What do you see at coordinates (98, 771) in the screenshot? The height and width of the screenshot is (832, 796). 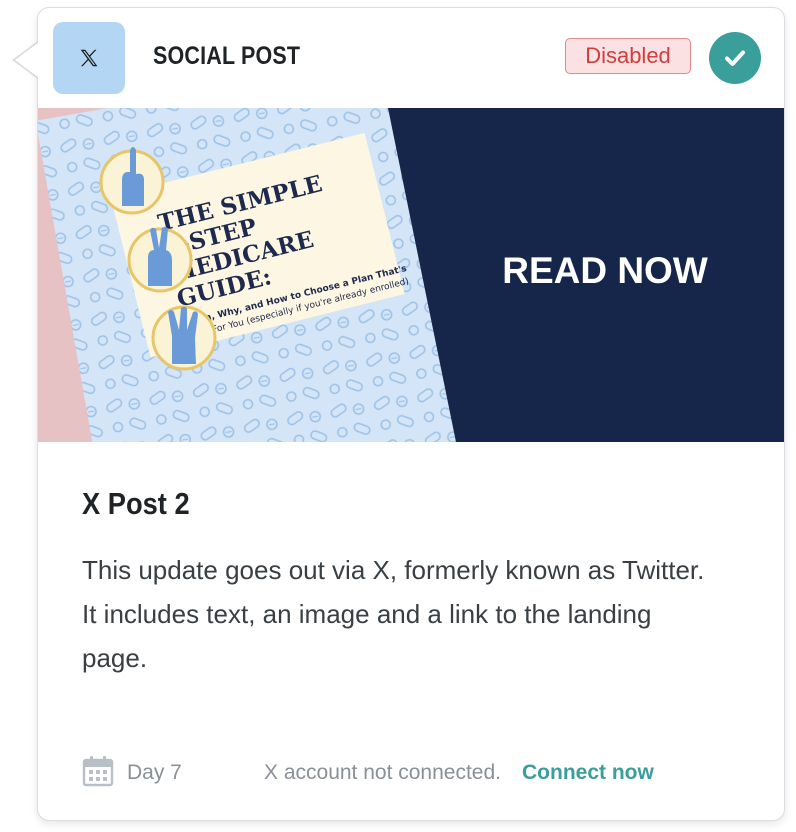 I see `calendar-icon` at bounding box center [98, 771].